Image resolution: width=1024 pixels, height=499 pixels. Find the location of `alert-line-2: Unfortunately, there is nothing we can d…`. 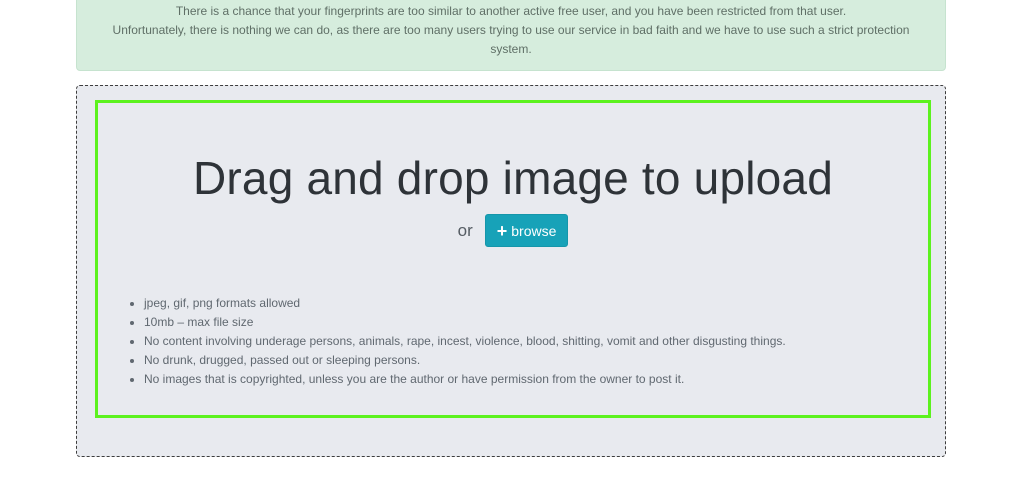

alert-line-2: Unfortunately, there is nothing we can d… is located at coordinates (511, 30).